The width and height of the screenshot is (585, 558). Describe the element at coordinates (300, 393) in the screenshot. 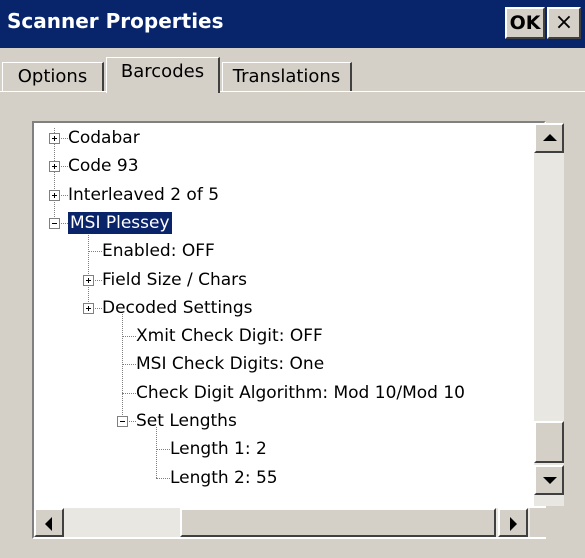

I see `tree-node: Check Digit Algorithm: Mod 10/Mod 10` at that location.